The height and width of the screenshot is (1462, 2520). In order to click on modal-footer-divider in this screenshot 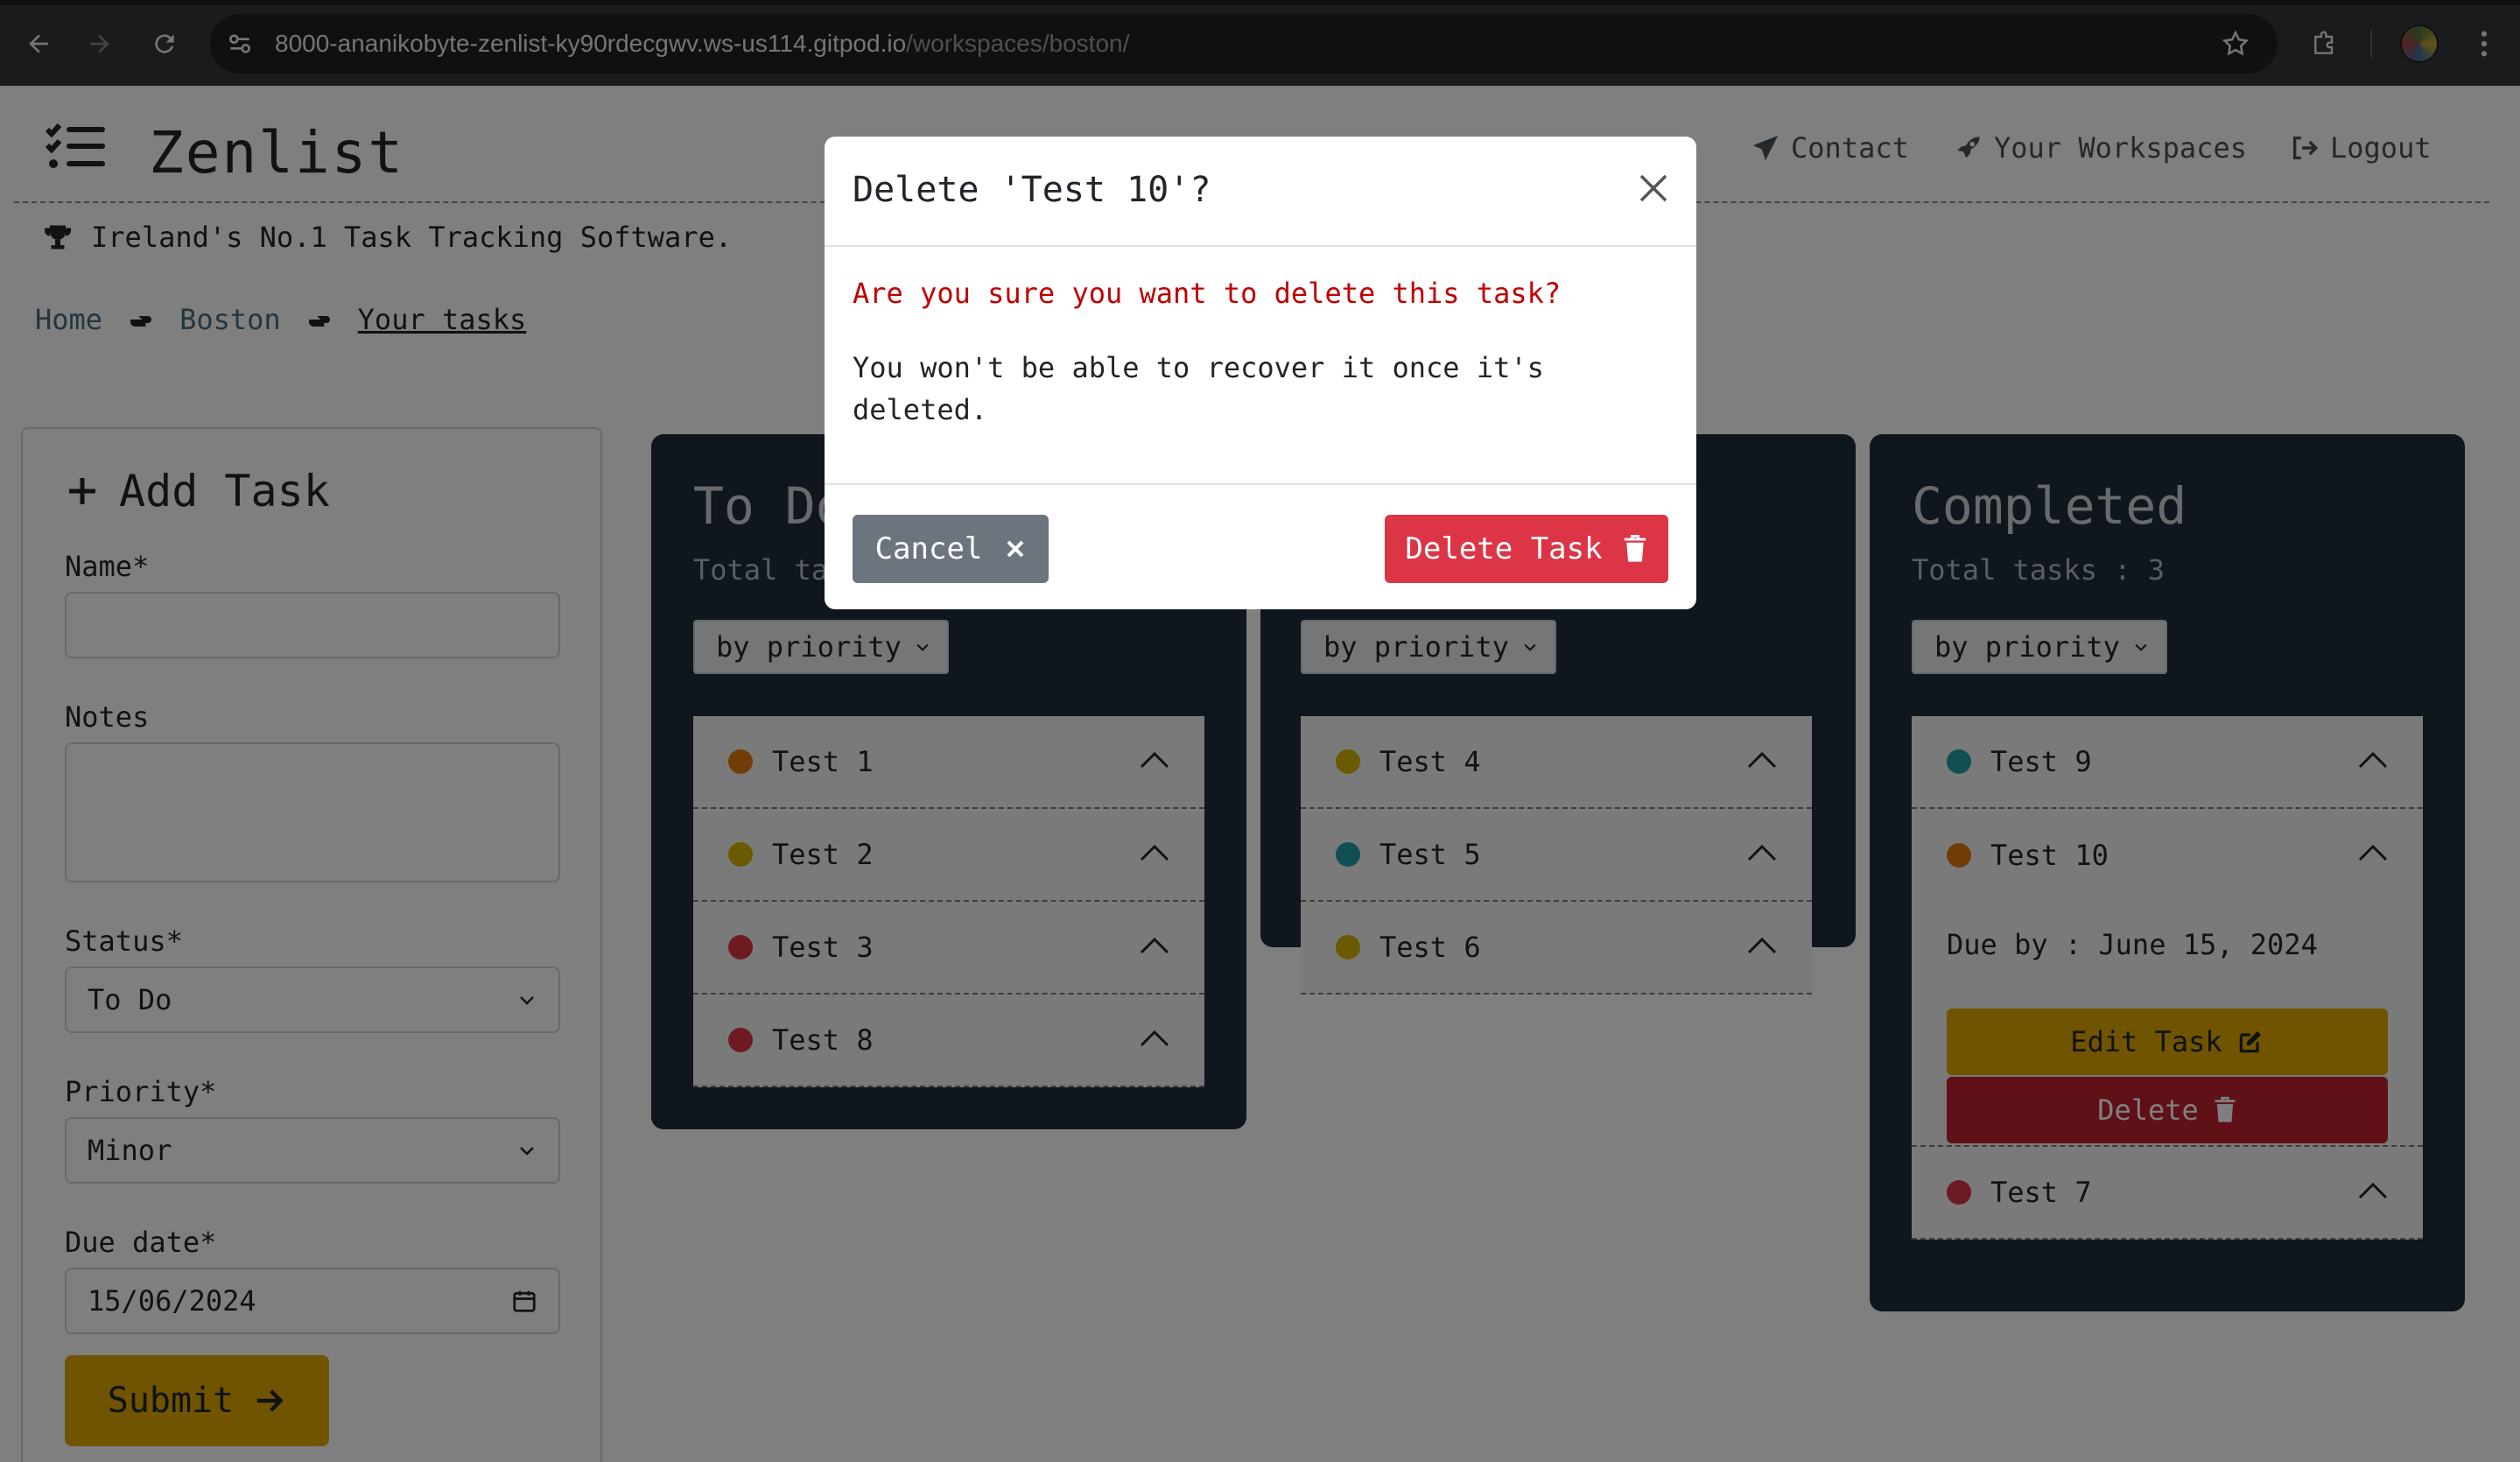, I will do `click(1260, 484)`.